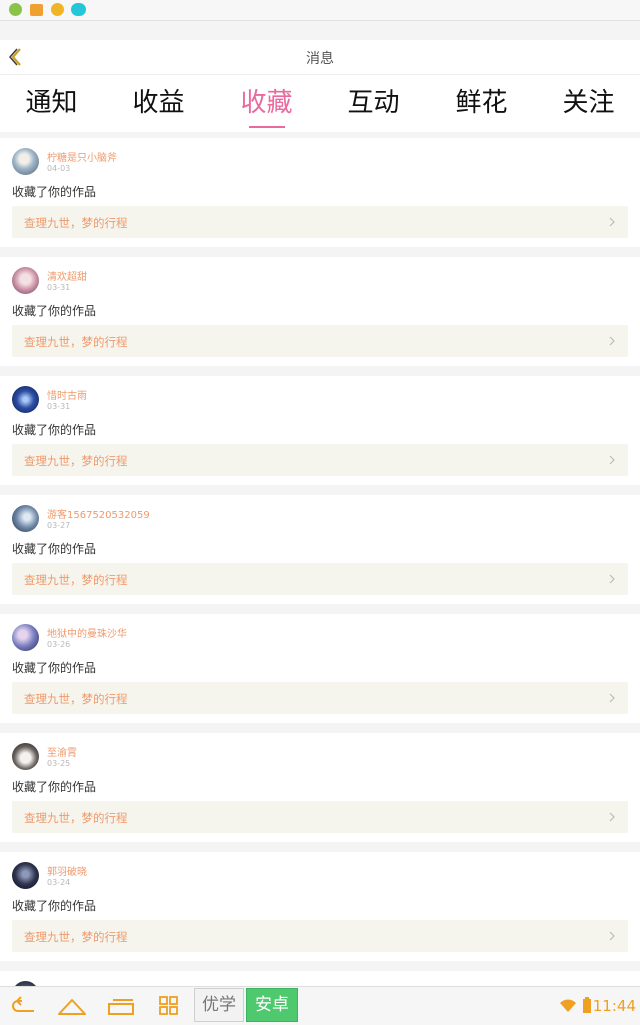 This screenshot has width=640, height=1025. What do you see at coordinates (67, 394) in the screenshot?
I see `username: 惜时古雨` at bounding box center [67, 394].